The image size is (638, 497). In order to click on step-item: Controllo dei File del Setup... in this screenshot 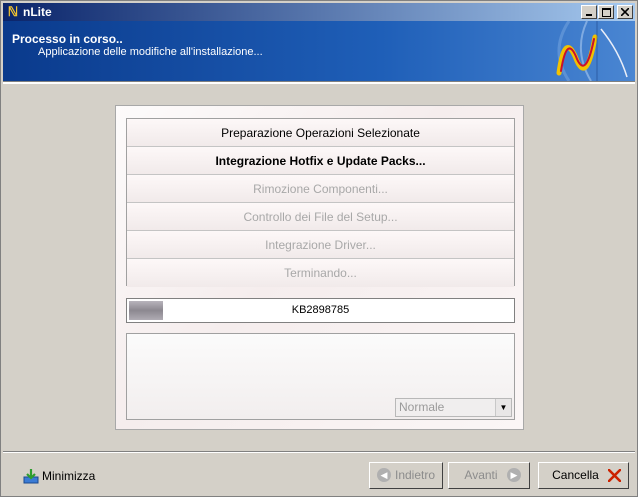, I will do `click(320, 217)`.